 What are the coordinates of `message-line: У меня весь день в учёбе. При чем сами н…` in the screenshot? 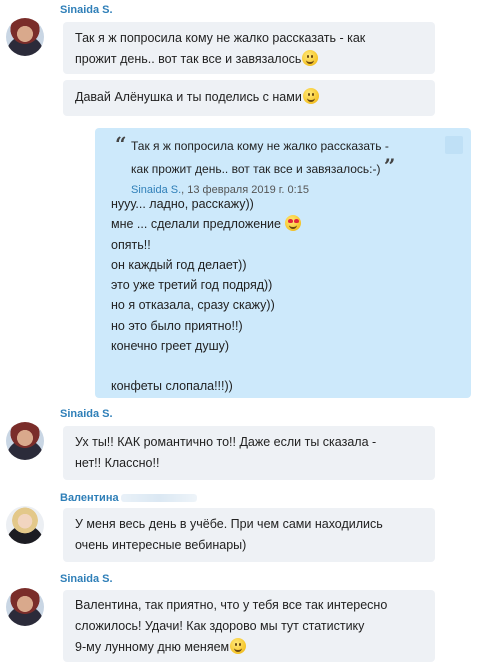 It's located at (229, 524).